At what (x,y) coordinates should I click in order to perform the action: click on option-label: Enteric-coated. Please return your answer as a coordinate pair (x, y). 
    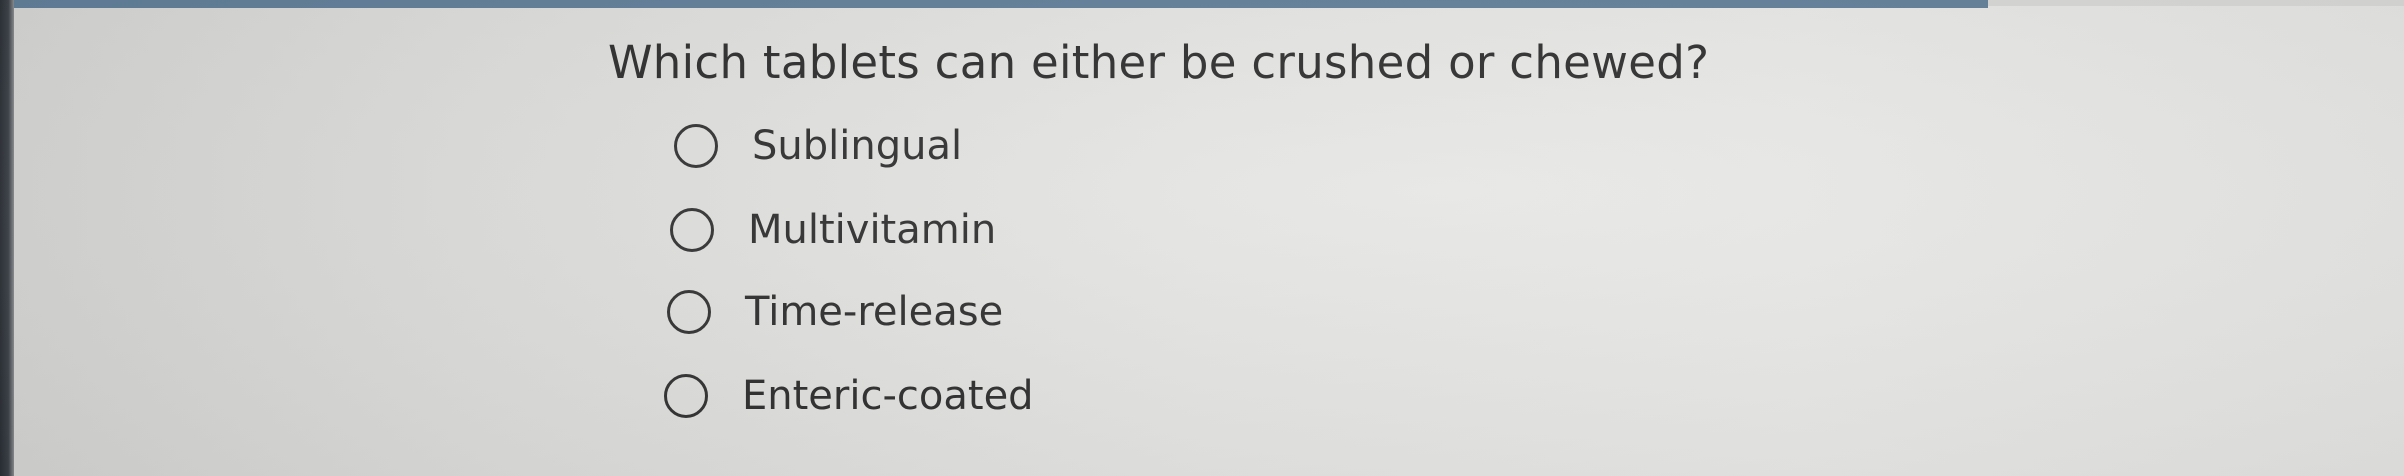
    Looking at the image, I should click on (888, 396).